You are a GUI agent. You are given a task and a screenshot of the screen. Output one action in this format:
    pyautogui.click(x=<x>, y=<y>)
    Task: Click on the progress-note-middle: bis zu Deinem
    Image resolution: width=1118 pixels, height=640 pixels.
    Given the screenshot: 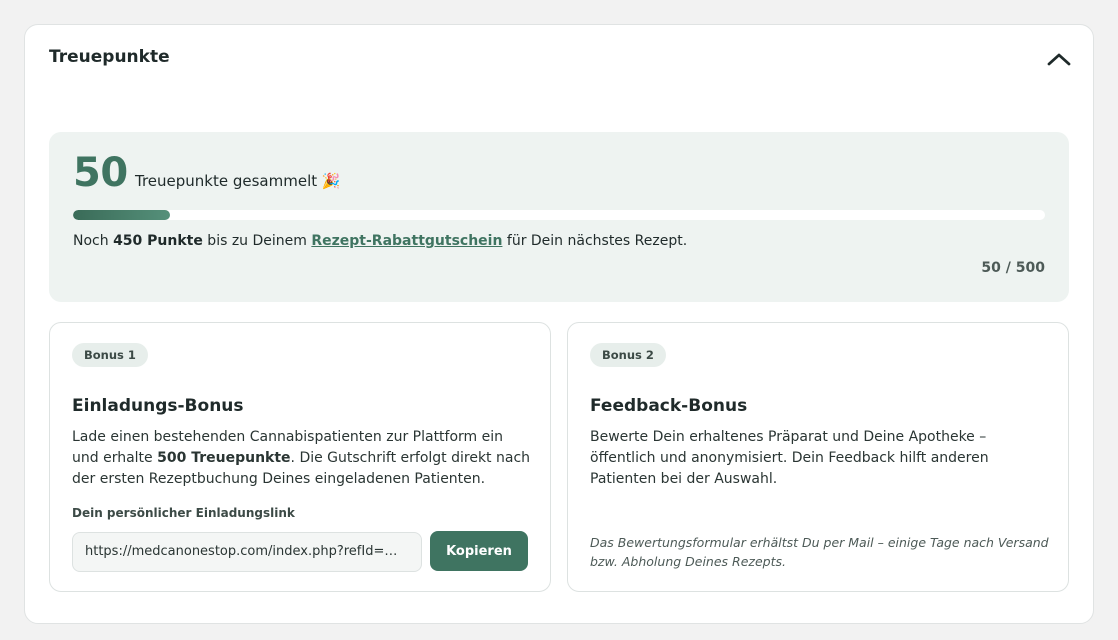 What is the action you would take?
    pyautogui.click(x=257, y=241)
    